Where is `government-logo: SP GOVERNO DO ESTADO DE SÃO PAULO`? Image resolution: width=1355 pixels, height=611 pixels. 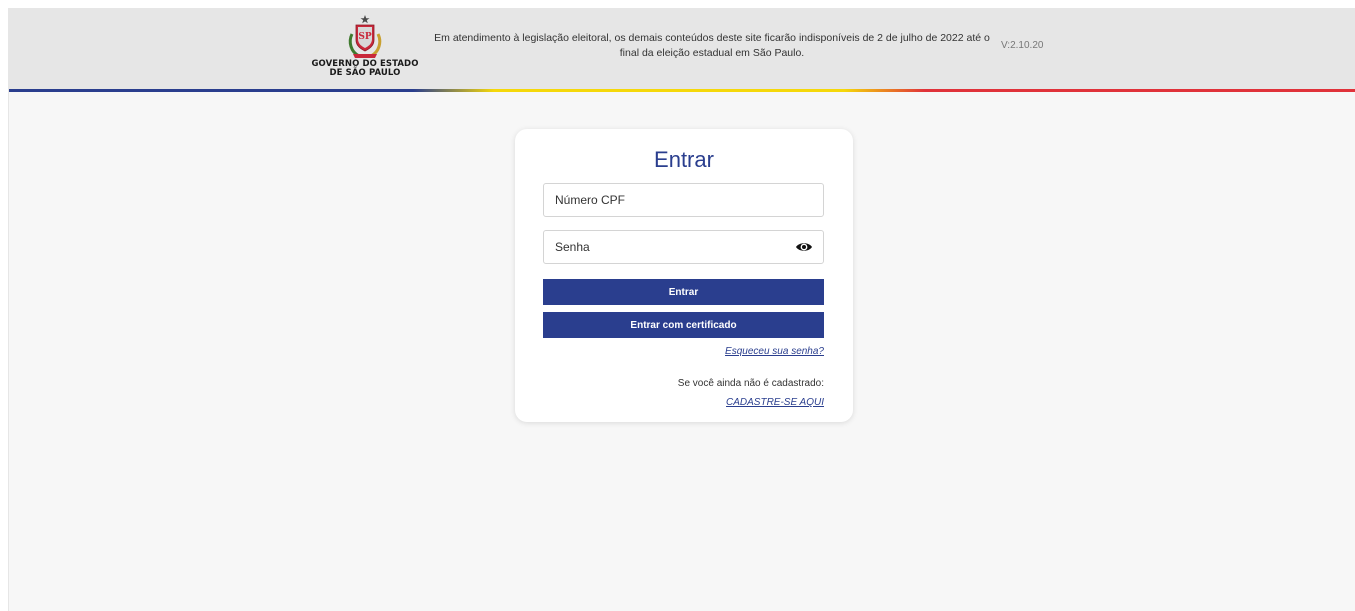
government-logo: SP GOVERNO DO ESTADO DE SÃO PAULO is located at coordinates (365, 50).